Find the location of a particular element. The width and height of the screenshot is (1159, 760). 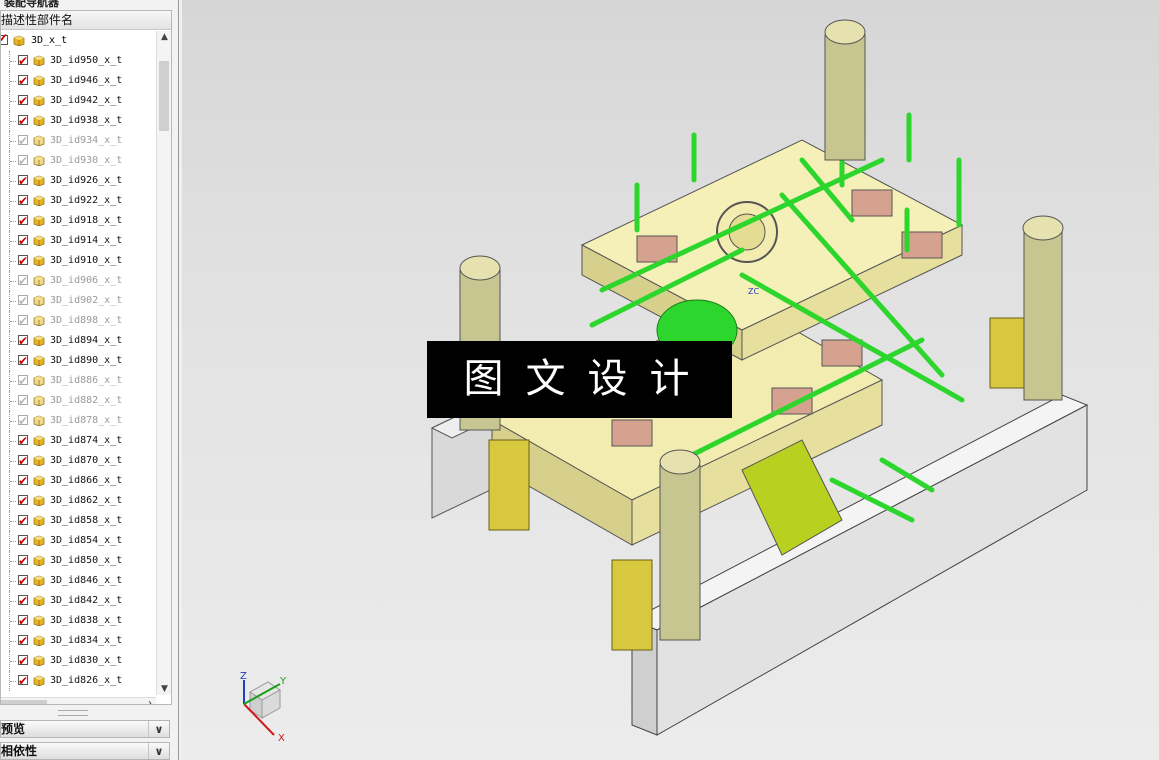

tree-item: 3D_id938_x_t is located at coordinates (78, 121).